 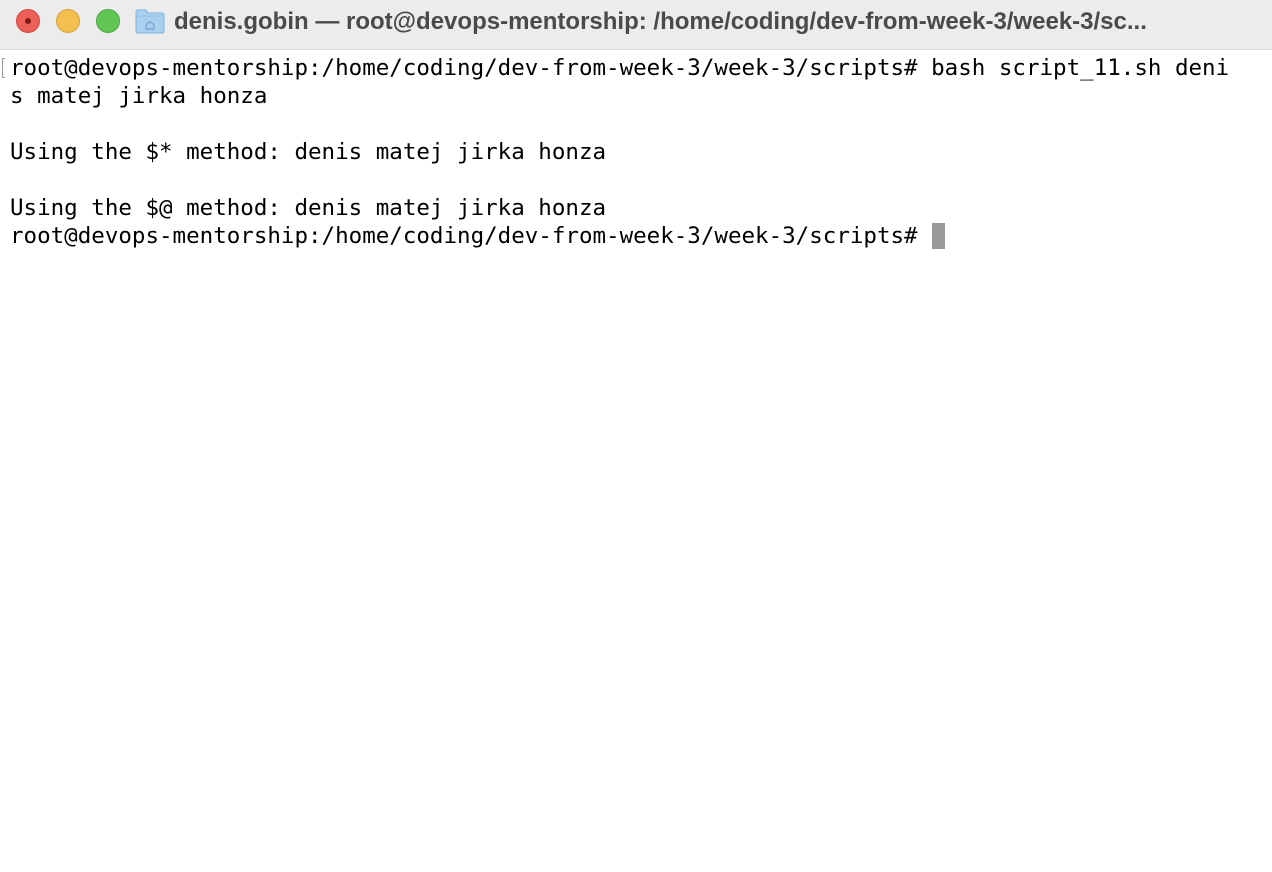 I want to click on cursor-icon, so click(x=939, y=236).